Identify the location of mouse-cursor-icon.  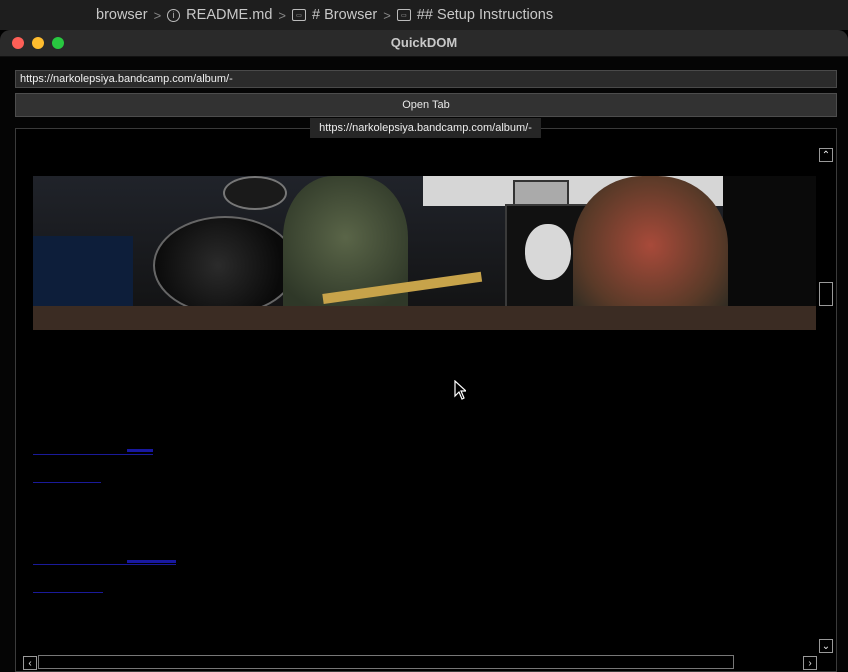
(460, 390).